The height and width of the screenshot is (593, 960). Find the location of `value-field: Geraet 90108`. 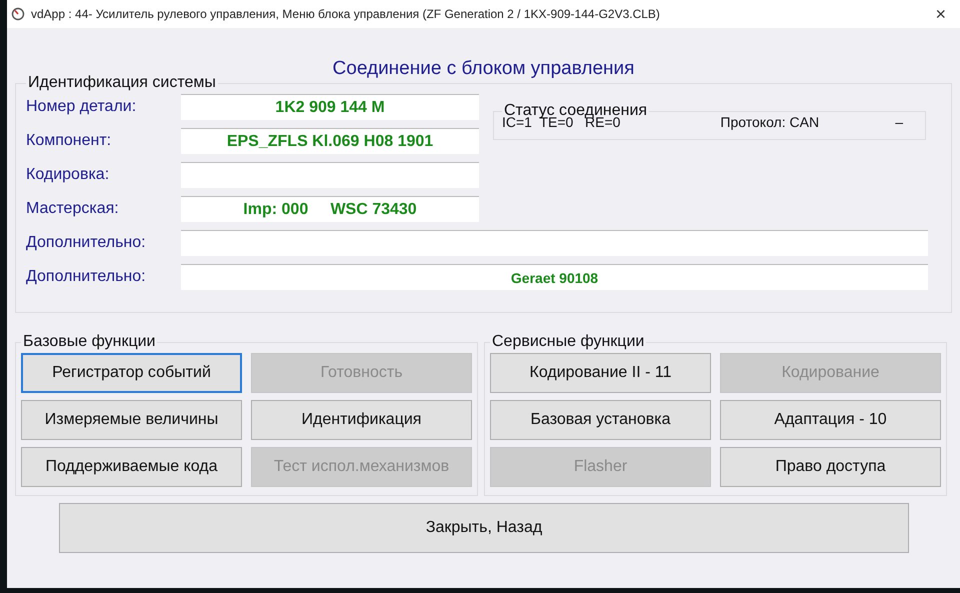

value-field: Geraet 90108 is located at coordinates (554, 277).